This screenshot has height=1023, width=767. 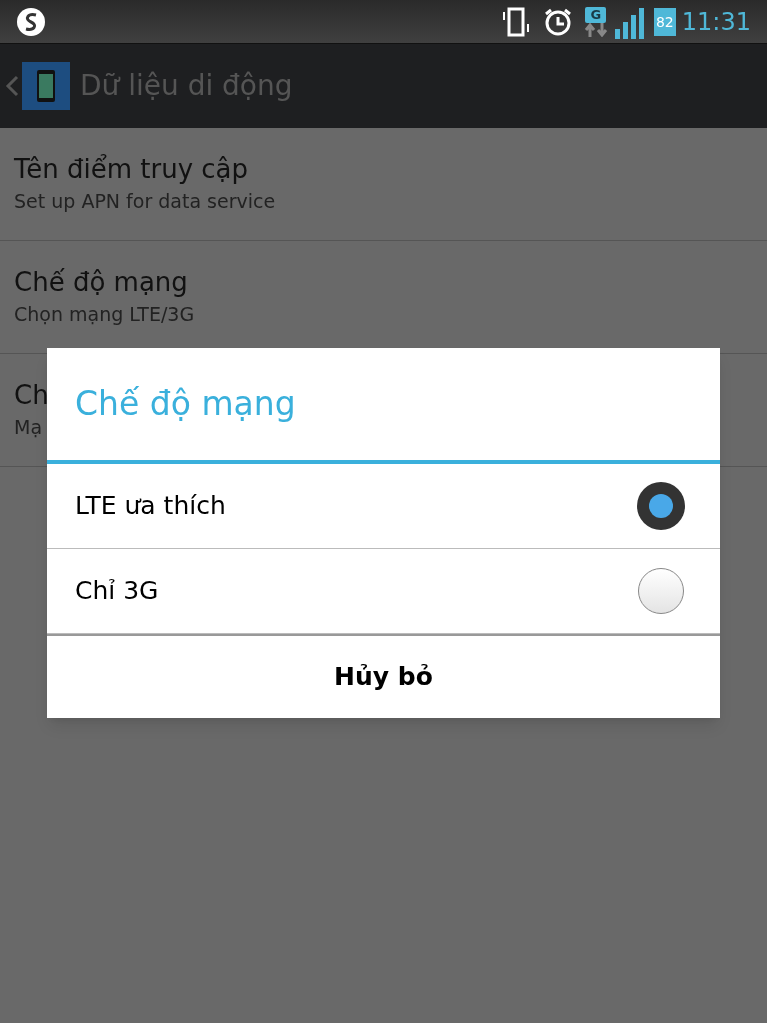 What do you see at coordinates (716, 22) in the screenshot?
I see `clock: 11:31` at bounding box center [716, 22].